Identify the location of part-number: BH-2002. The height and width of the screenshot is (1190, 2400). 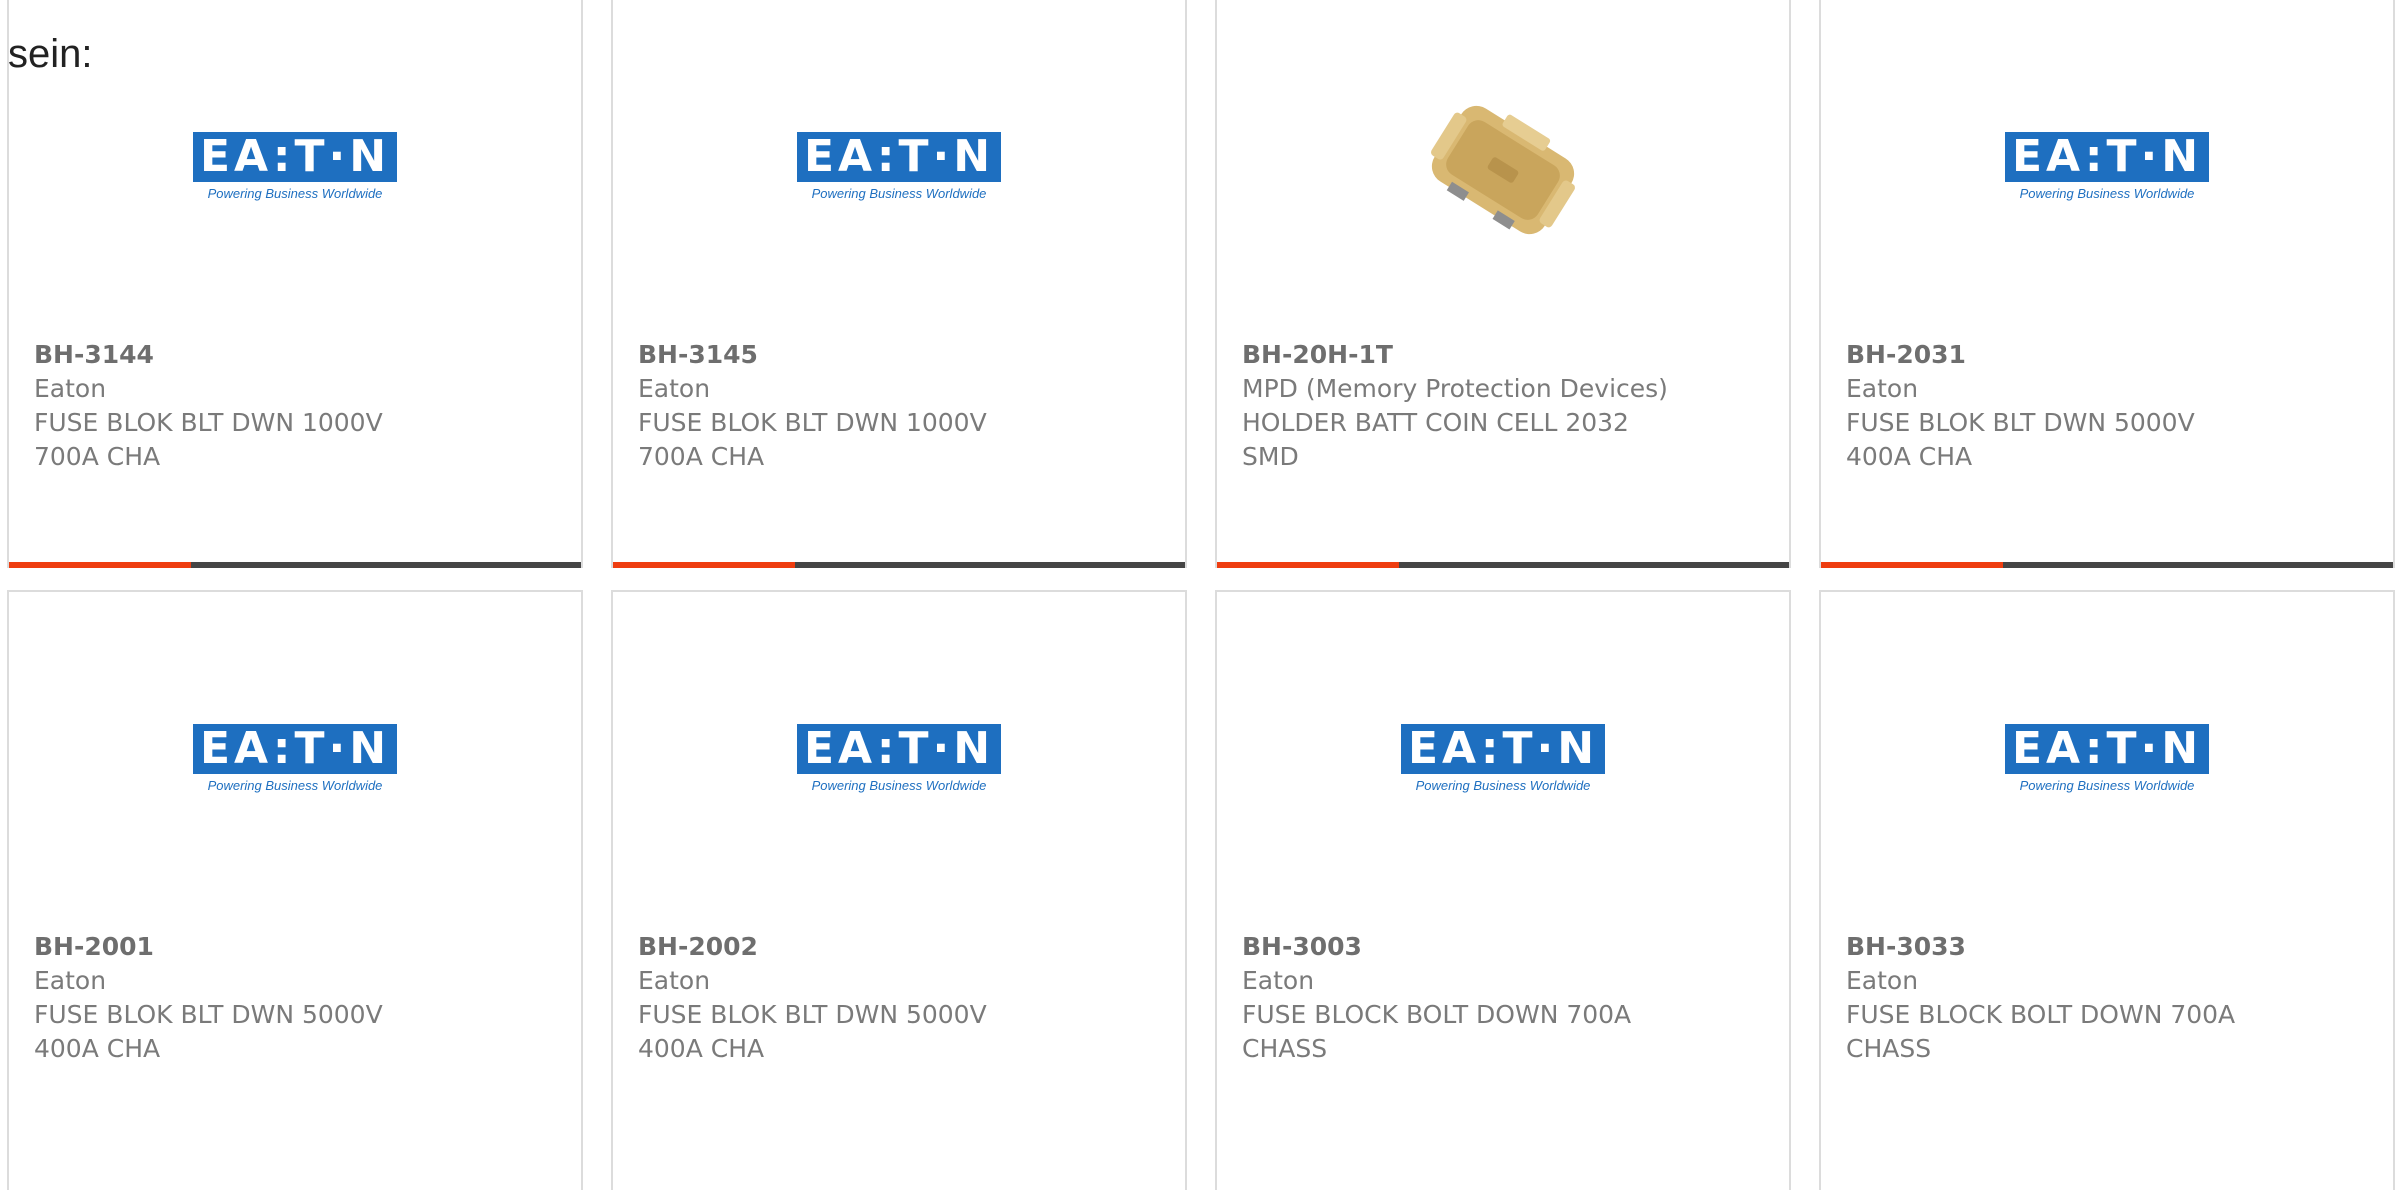
(901, 947).